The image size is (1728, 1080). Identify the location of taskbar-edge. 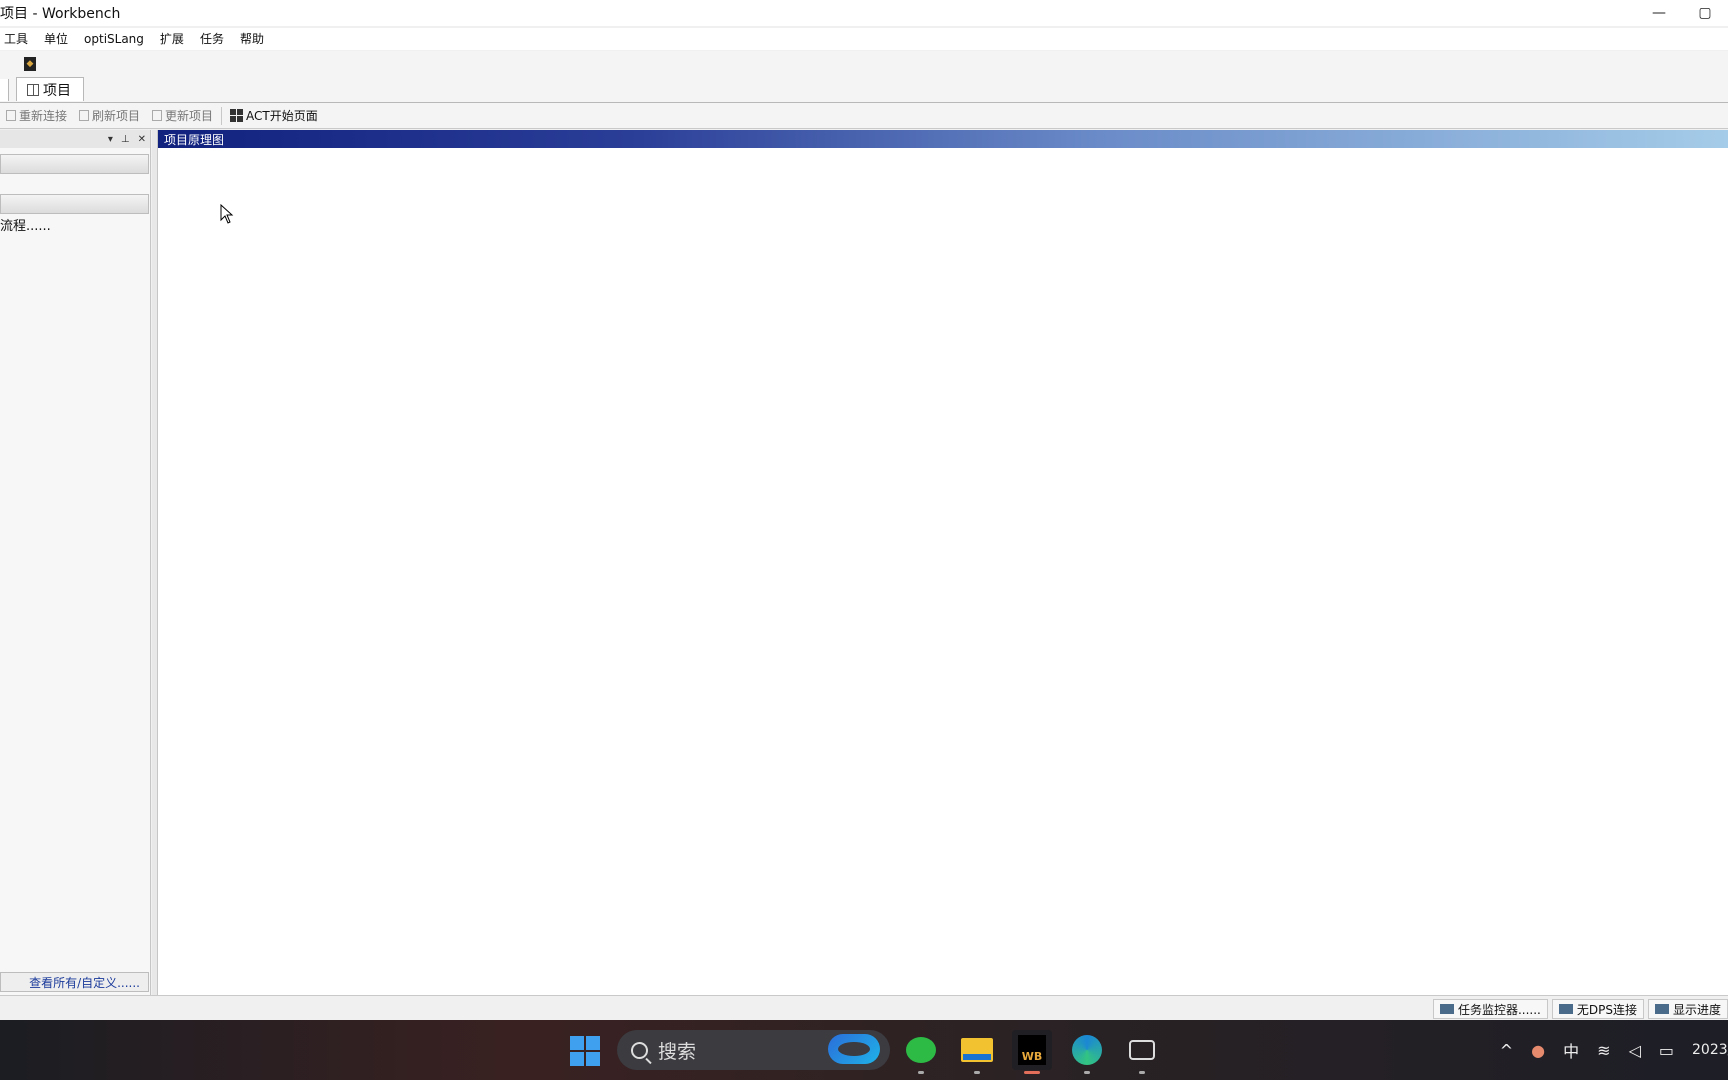
(1087, 1052).